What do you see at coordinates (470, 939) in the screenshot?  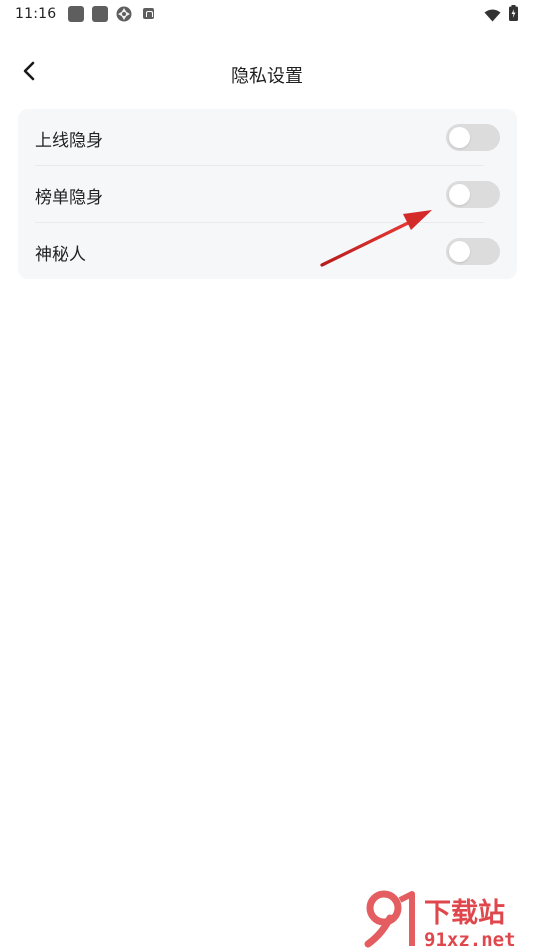 I see `watermark-site: 91xz.net` at bounding box center [470, 939].